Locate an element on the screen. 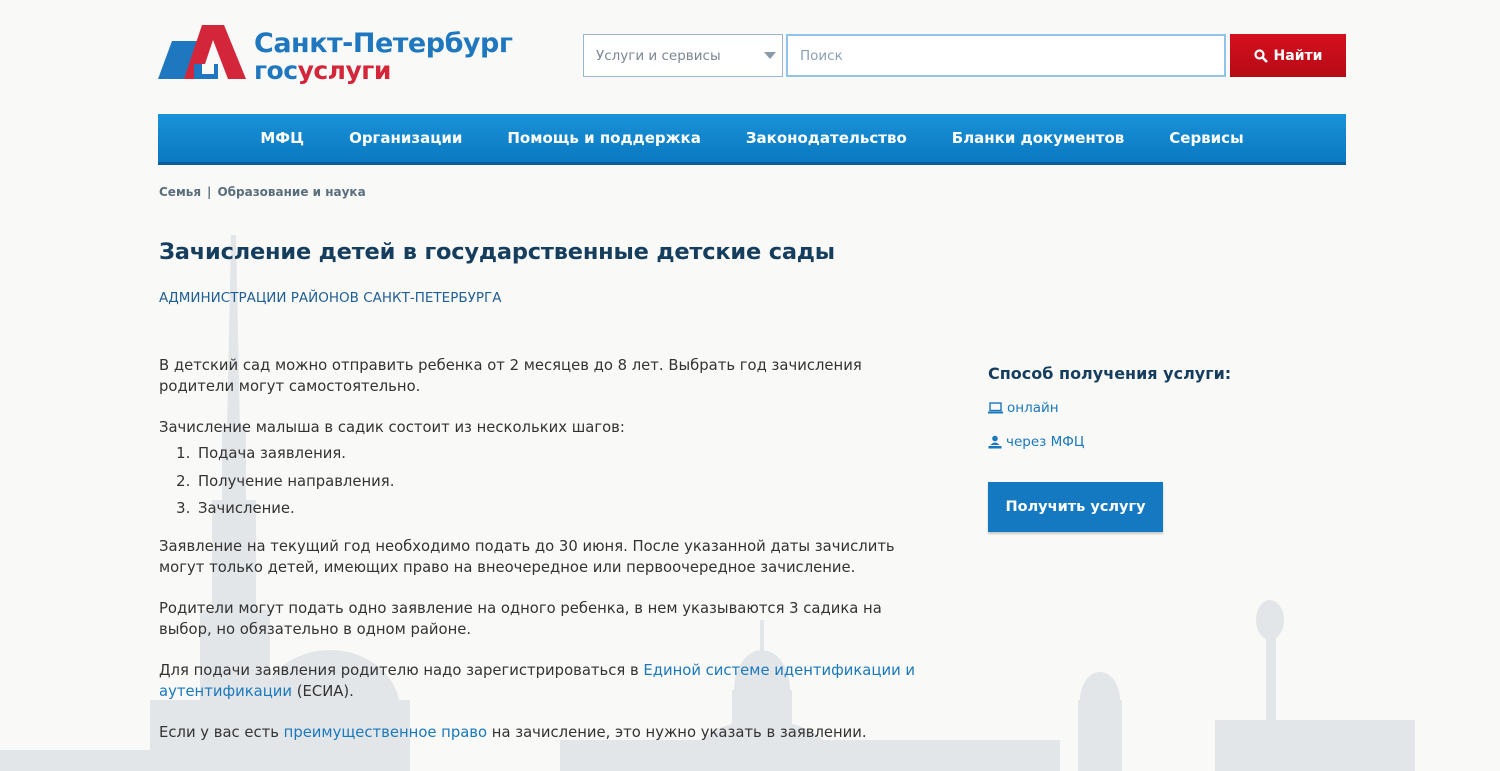 This screenshot has width=1500, height=771. list-item: Подача заявления. is located at coordinates (557, 453).